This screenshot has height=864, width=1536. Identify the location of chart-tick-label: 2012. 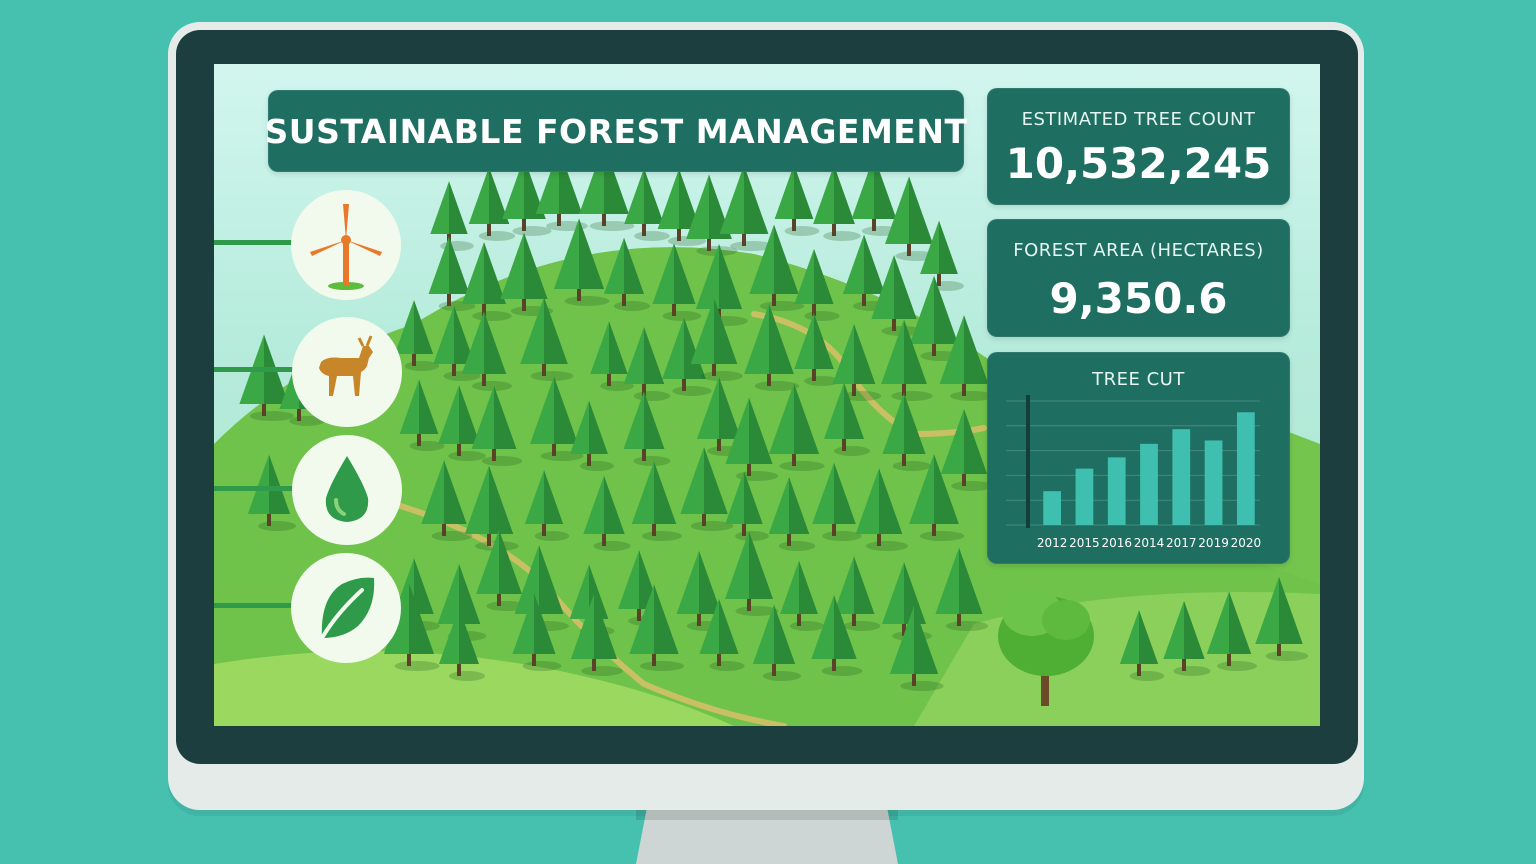
(1052, 543).